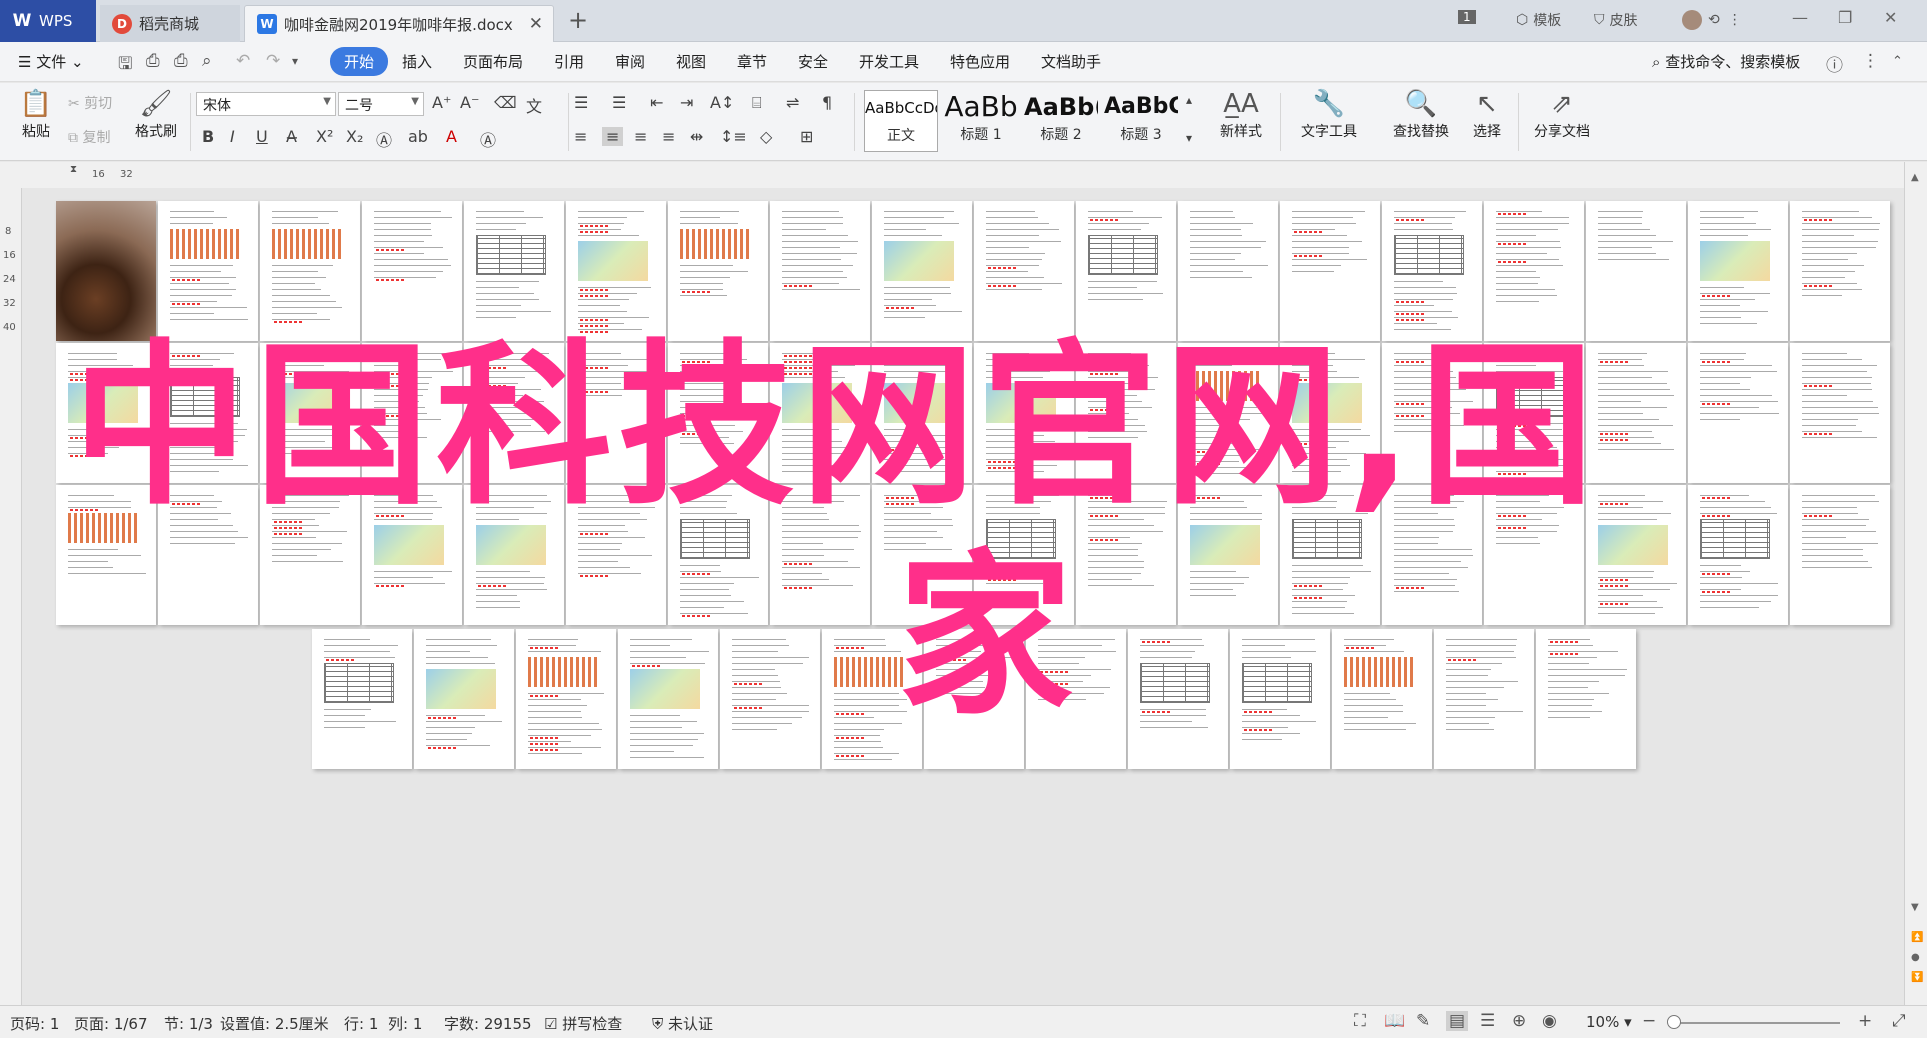 The height and width of the screenshot is (1038, 1927). I want to click on zoom-out-icon: −, so click(1649, 1021).